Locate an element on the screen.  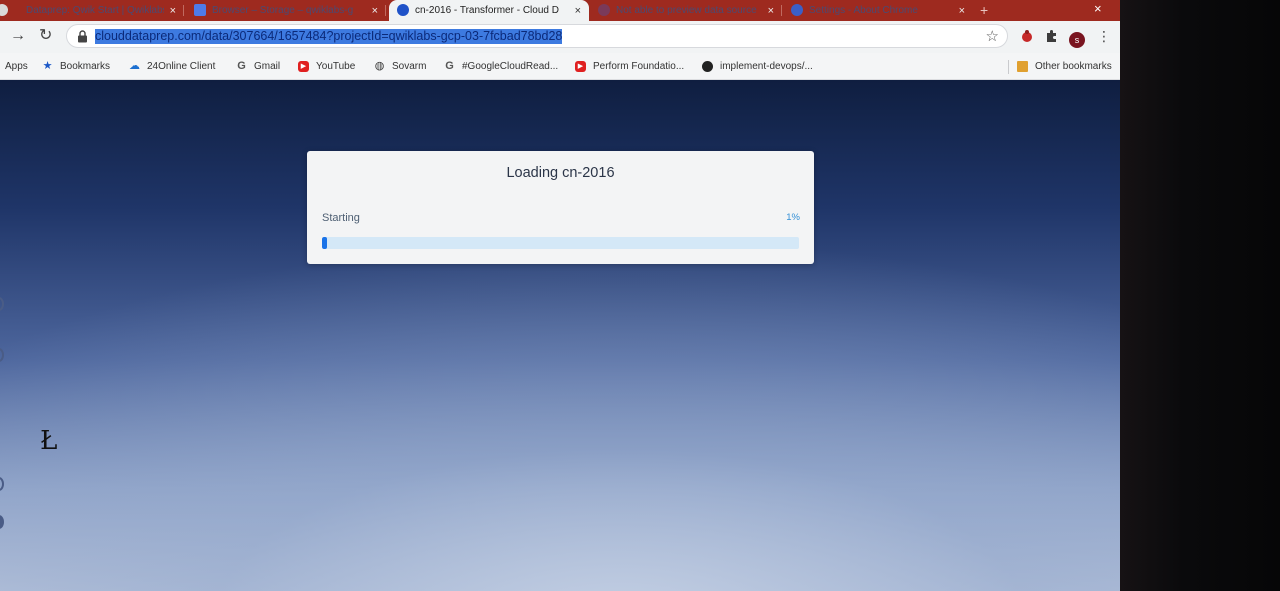
loading-status-text: Starting is located at coordinates (341, 218).